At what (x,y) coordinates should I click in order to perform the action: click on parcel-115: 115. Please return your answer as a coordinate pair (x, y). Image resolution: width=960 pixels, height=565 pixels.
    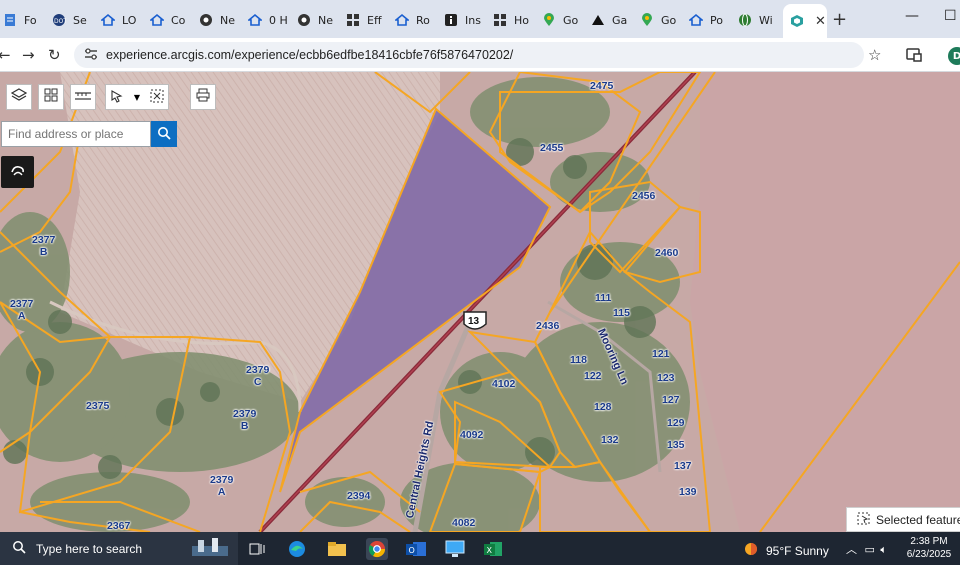
    Looking at the image, I should click on (621, 313).